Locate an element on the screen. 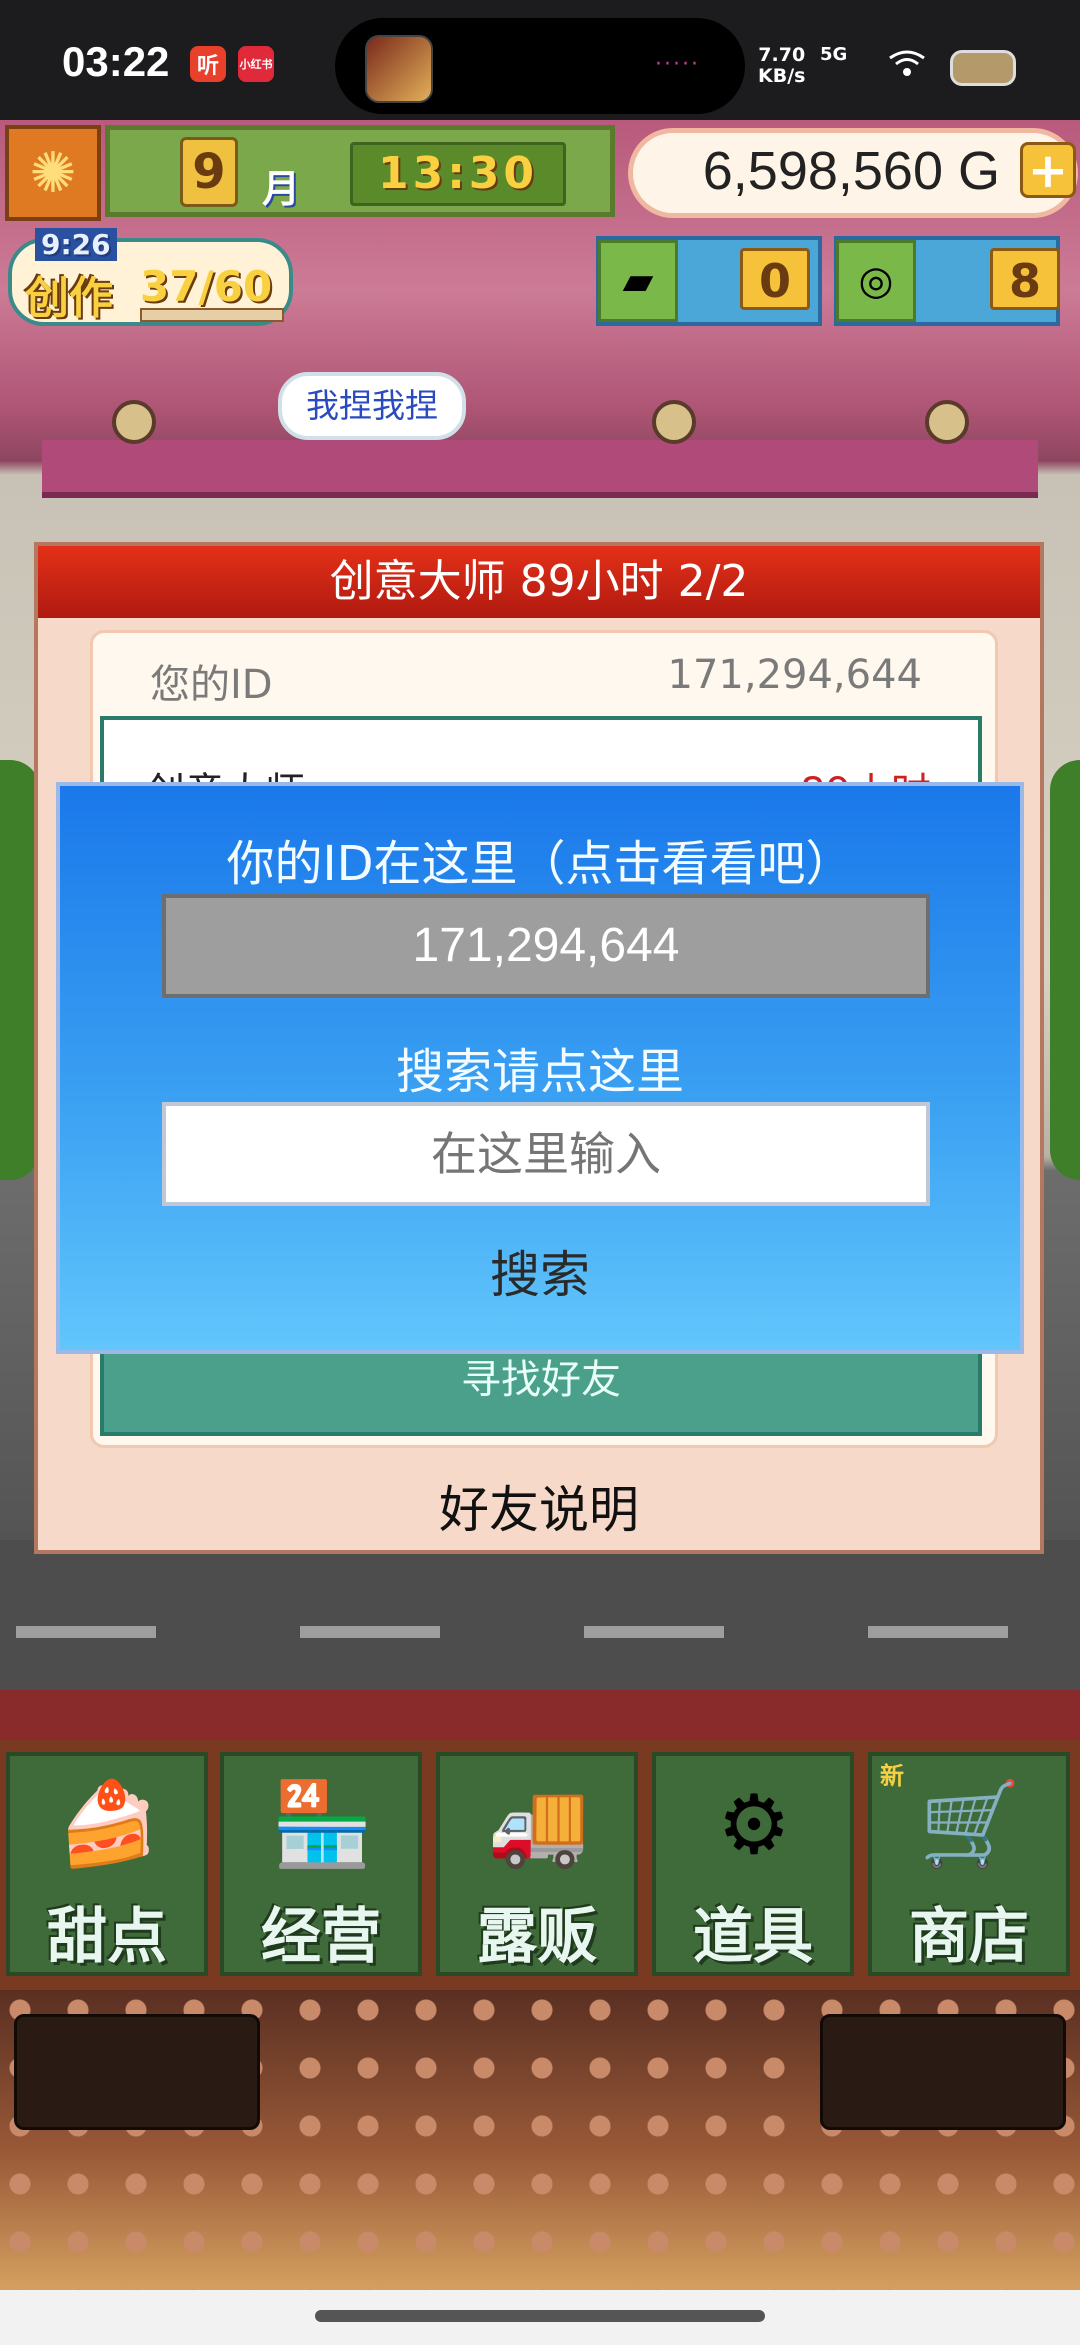 This screenshot has height=2345, width=1080. gold-bar-icon: ▰ is located at coordinates (638, 281).